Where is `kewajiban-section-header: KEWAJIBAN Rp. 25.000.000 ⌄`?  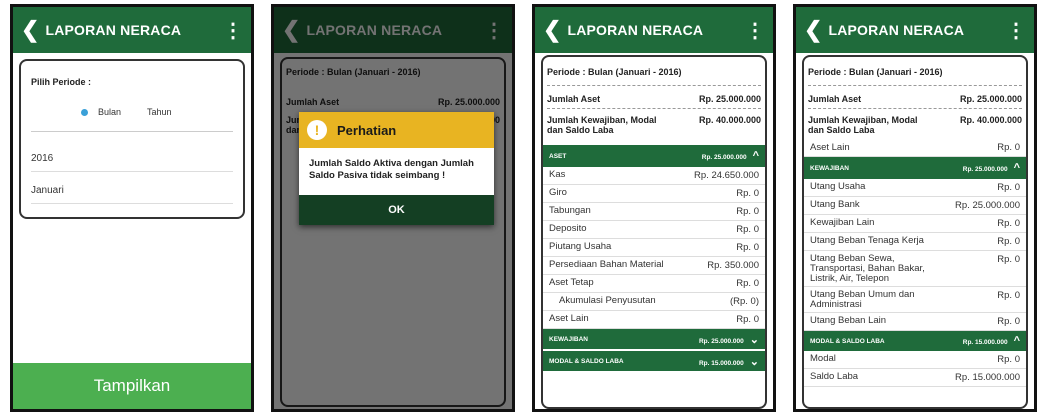
kewajiban-section-header: KEWAJIBAN Rp. 25.000.000 ⌄ is located at coordinates (654, 339).